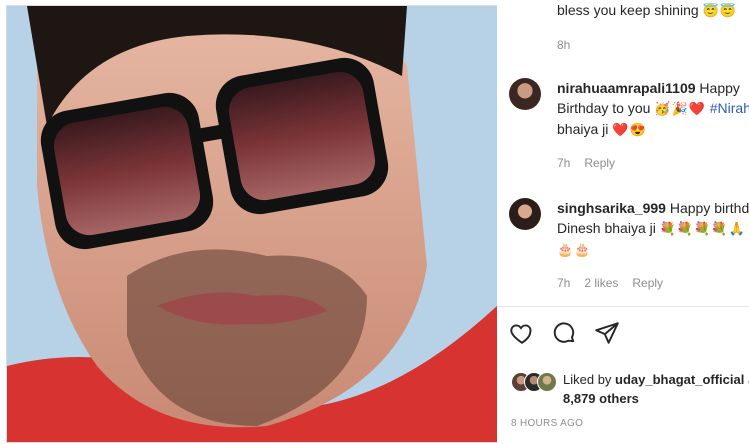 This screenshot has width=749, height=444. Describe the element at coordinates (702, 228) in the screenshot. I see `emoji: 💐💐💐💐🙏` at that location.